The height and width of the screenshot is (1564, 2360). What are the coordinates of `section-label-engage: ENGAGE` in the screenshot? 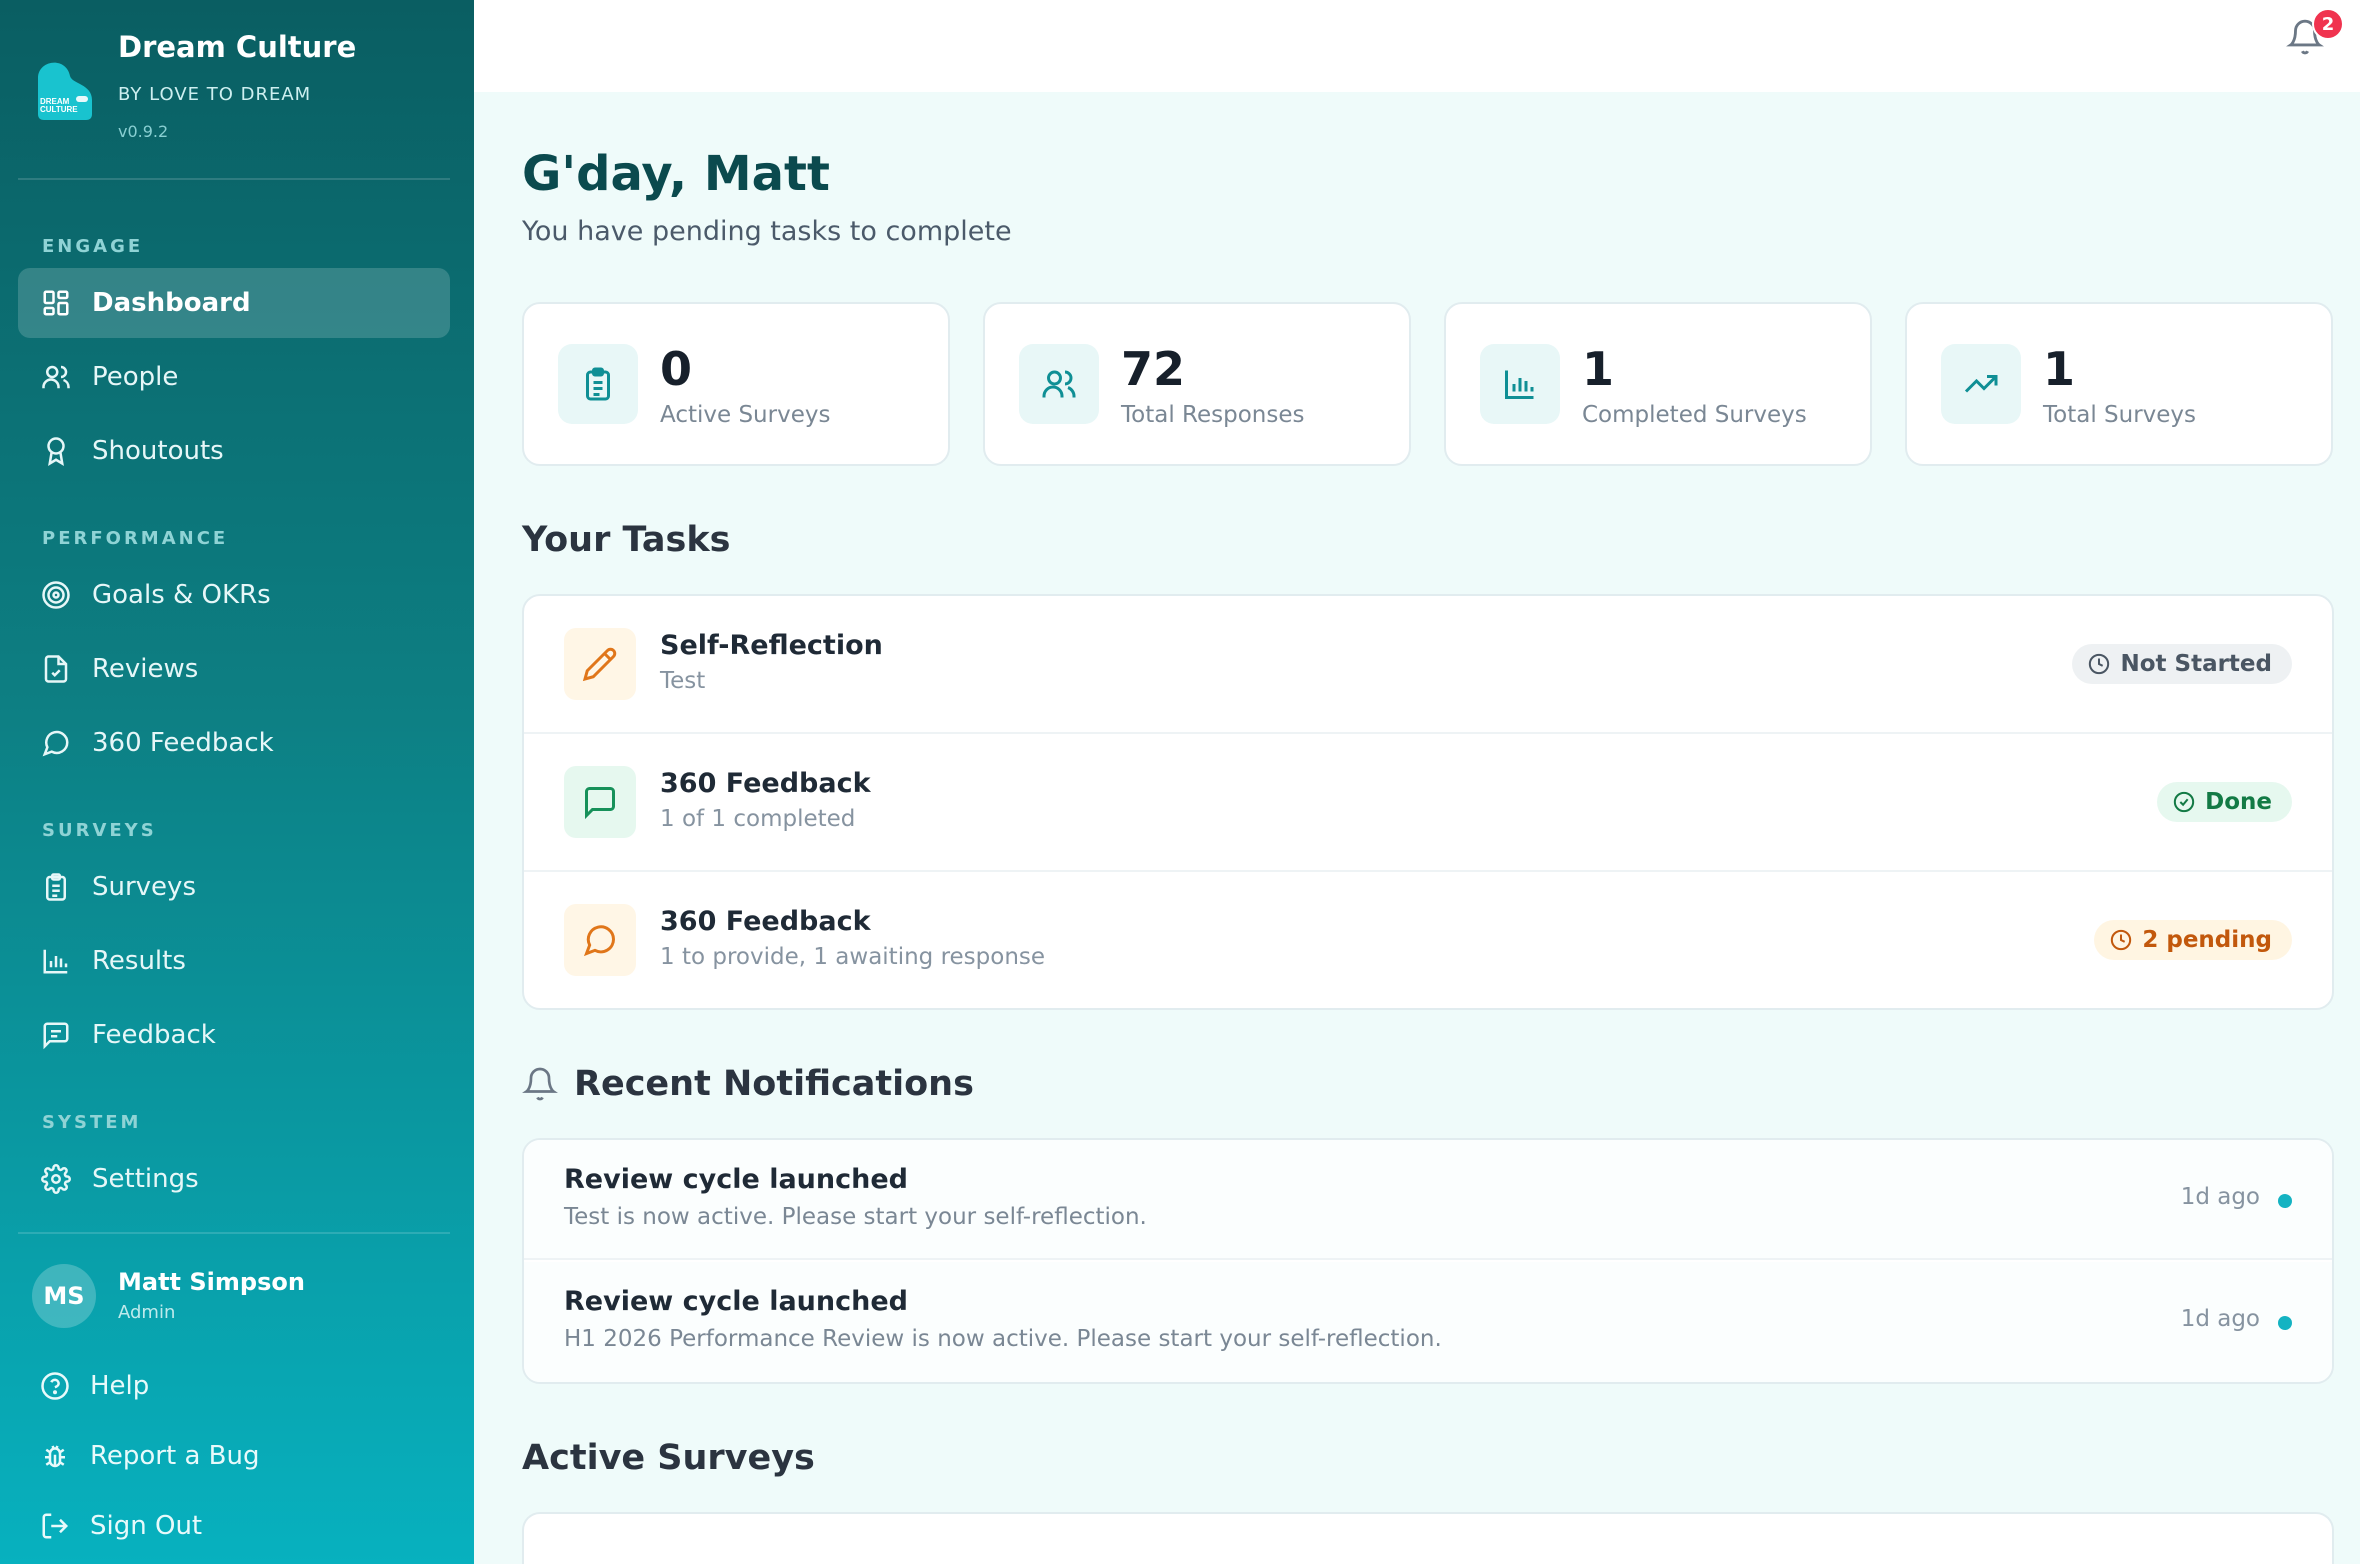 It's located at (93, 246).